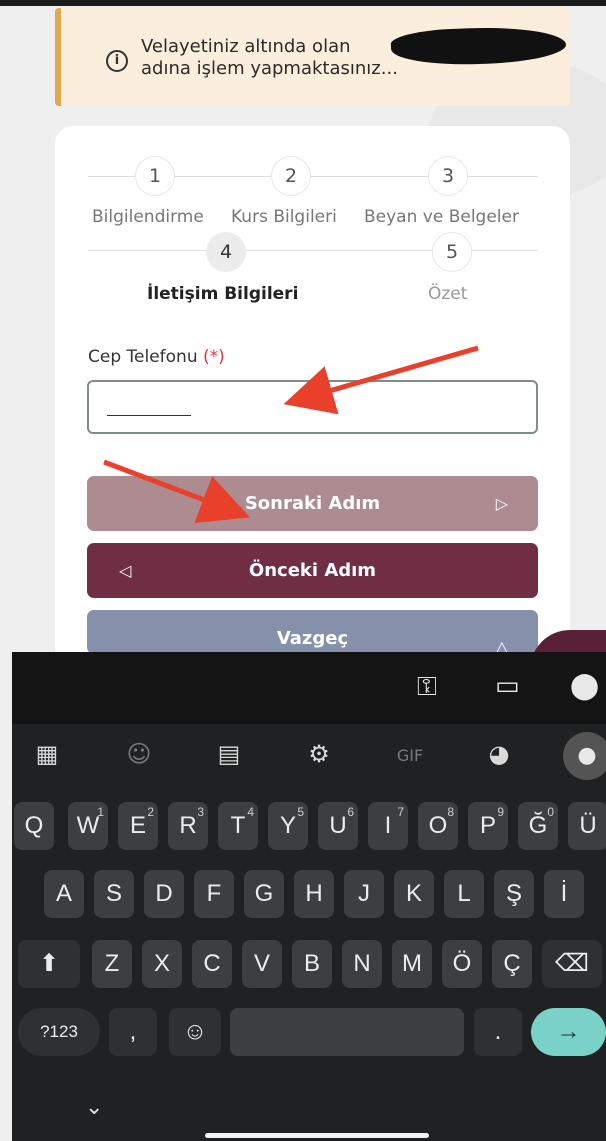 Image resolution: width=606 pixels, height=1141 pixels. Describe the element at coordinates (64, 894) in the screenshot. I see `key-a: A` at that location.